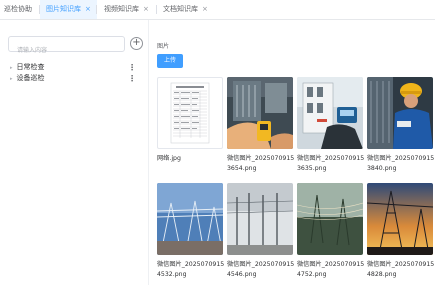  Describe the element at coordinates (242, 274) in the screenshot. I see `file-name-line: 4546.png` at that location.